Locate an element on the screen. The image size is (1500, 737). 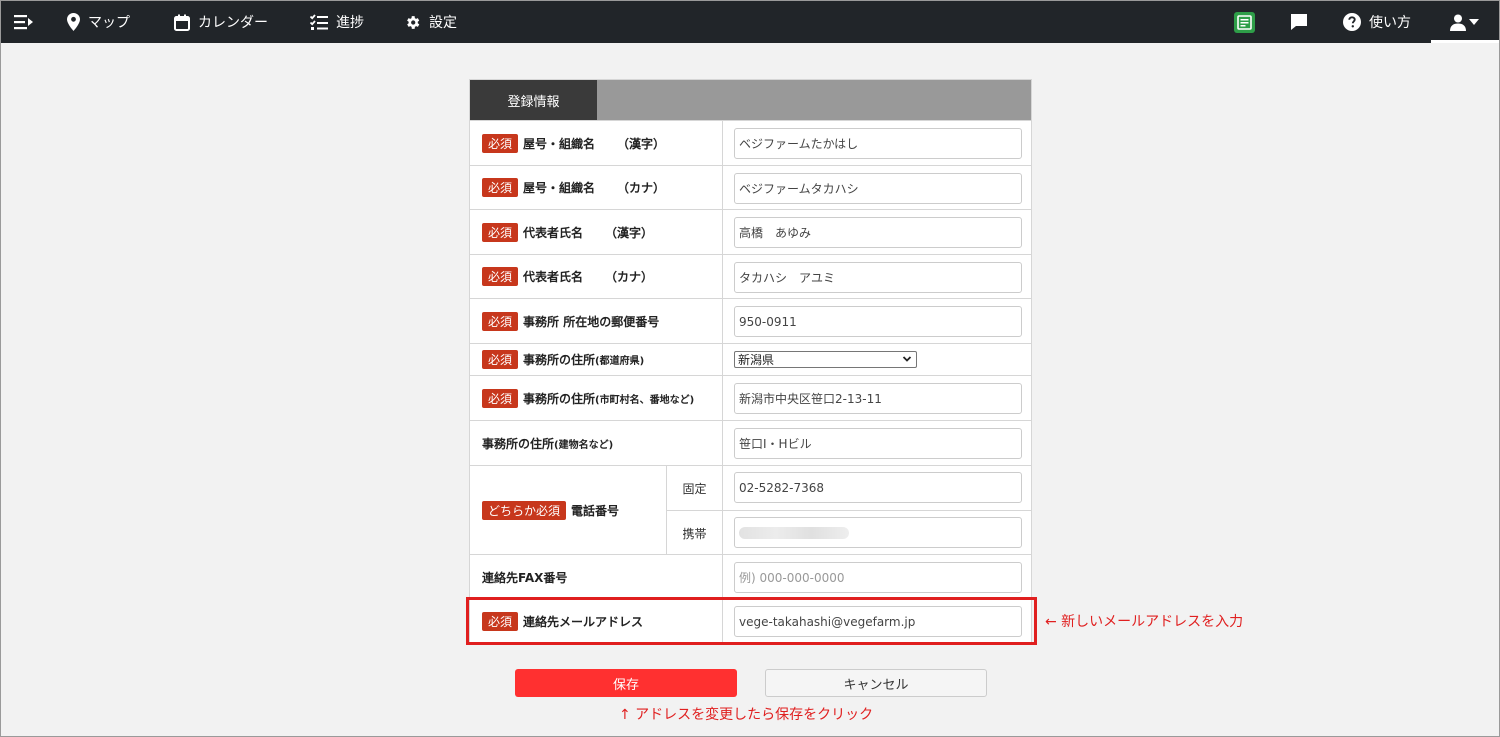
label-text: 連絡先FAX番号 is located at coordinates (525, 577).